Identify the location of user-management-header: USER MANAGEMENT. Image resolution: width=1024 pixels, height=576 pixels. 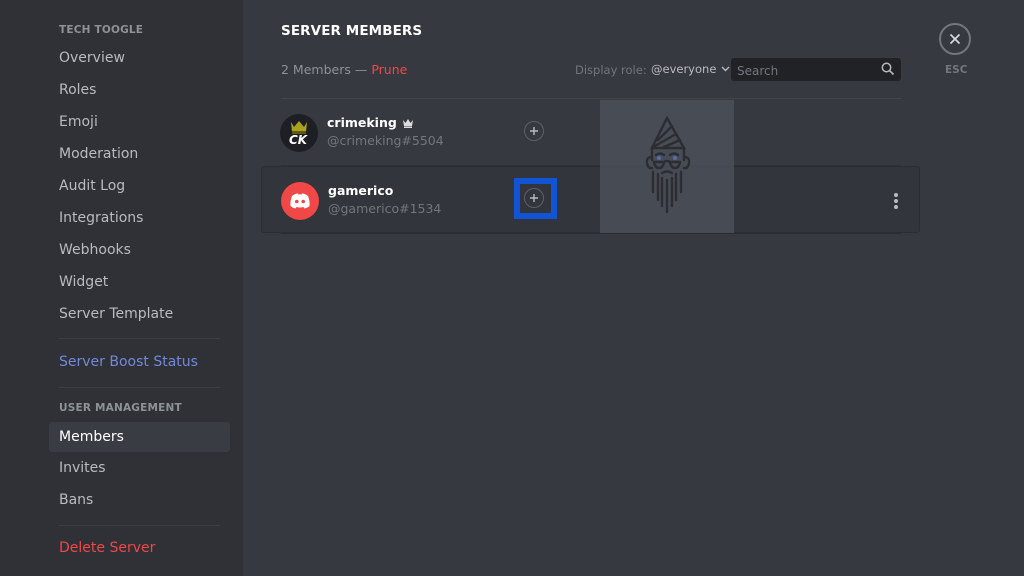
(120, 408).